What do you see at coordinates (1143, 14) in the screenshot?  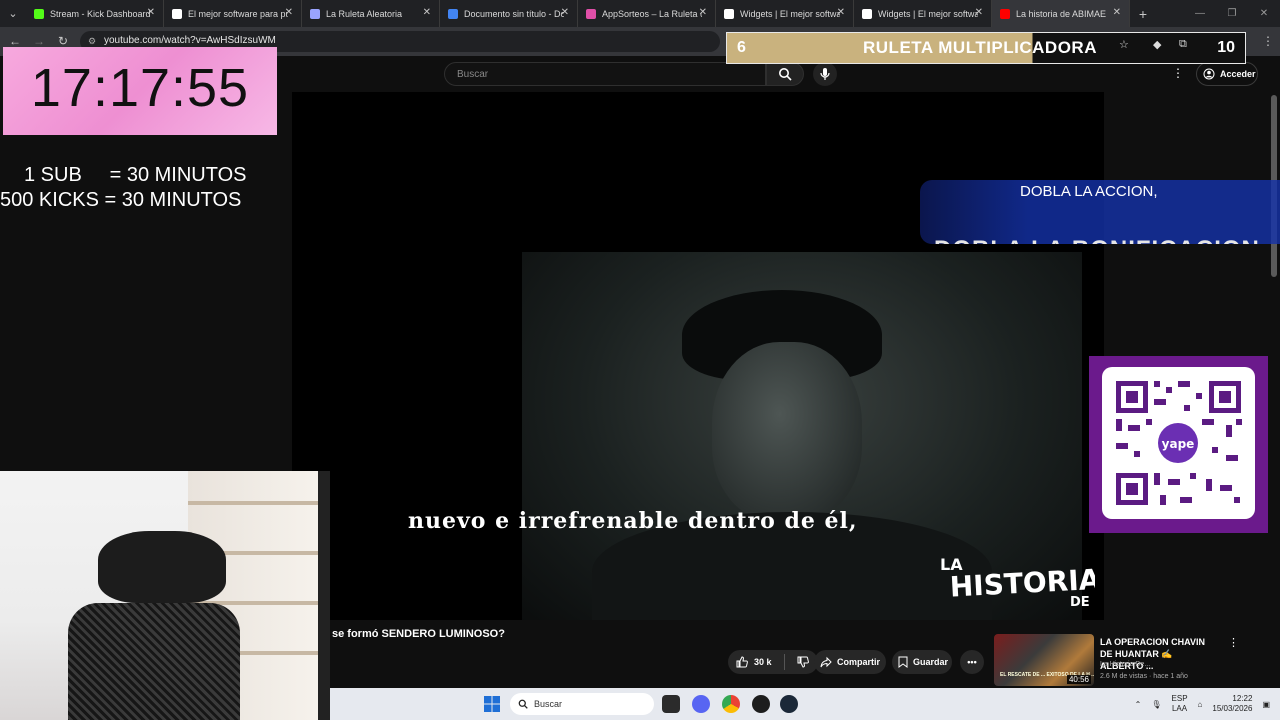 I see `new-tab-button: +` at bounding box center [1143, 14].